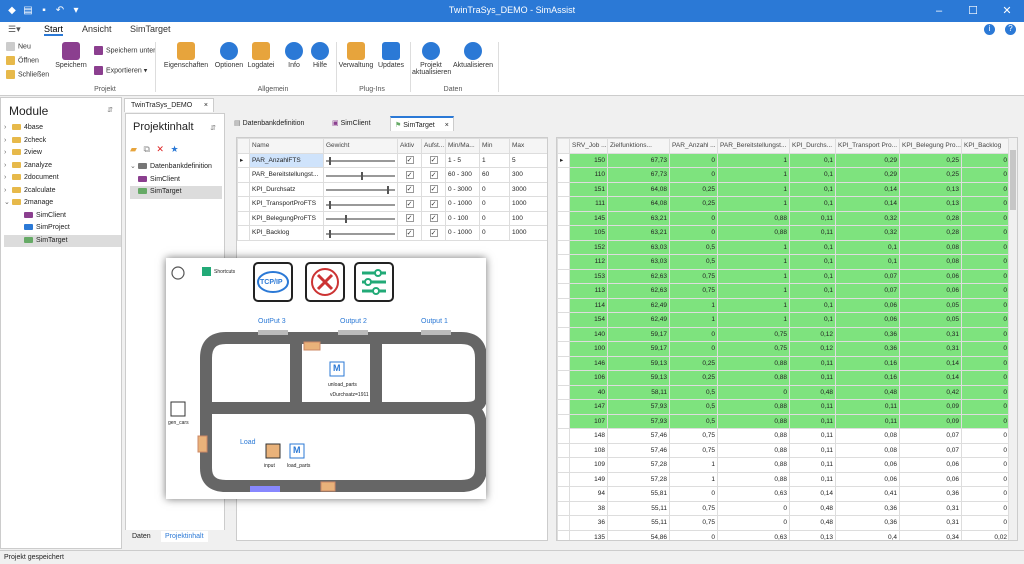 This screenshot has height=564, width=1024. I want to click on delete-icon: ✕, so click(160, 149).